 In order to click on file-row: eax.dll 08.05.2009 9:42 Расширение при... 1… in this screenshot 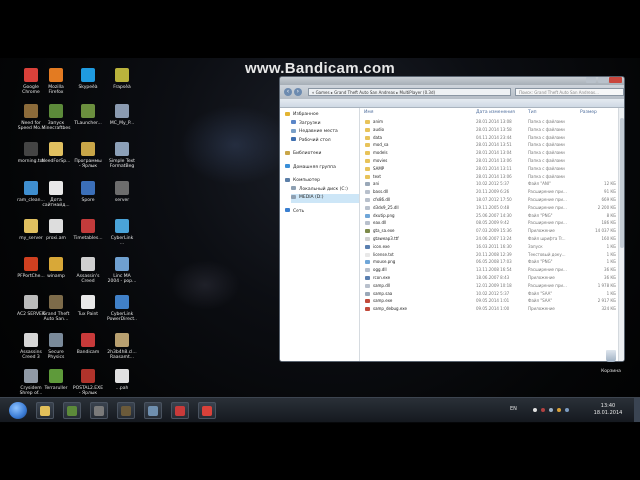, I will do `click(492, 223)`.